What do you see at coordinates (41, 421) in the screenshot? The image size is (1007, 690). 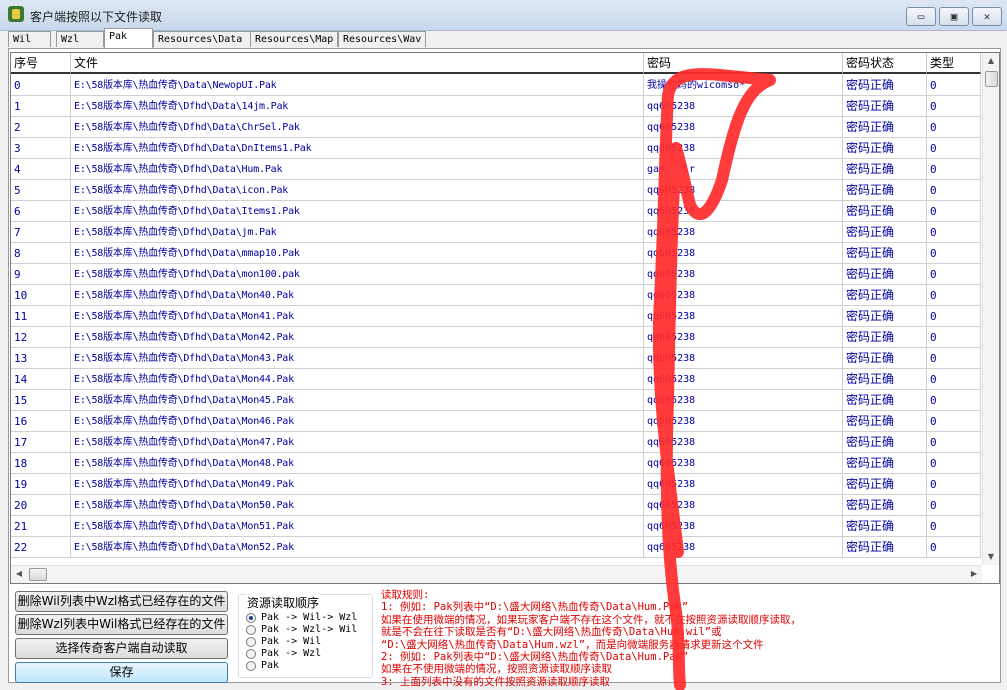 I see `cell-index: 16` at bounding box center [41, 421].